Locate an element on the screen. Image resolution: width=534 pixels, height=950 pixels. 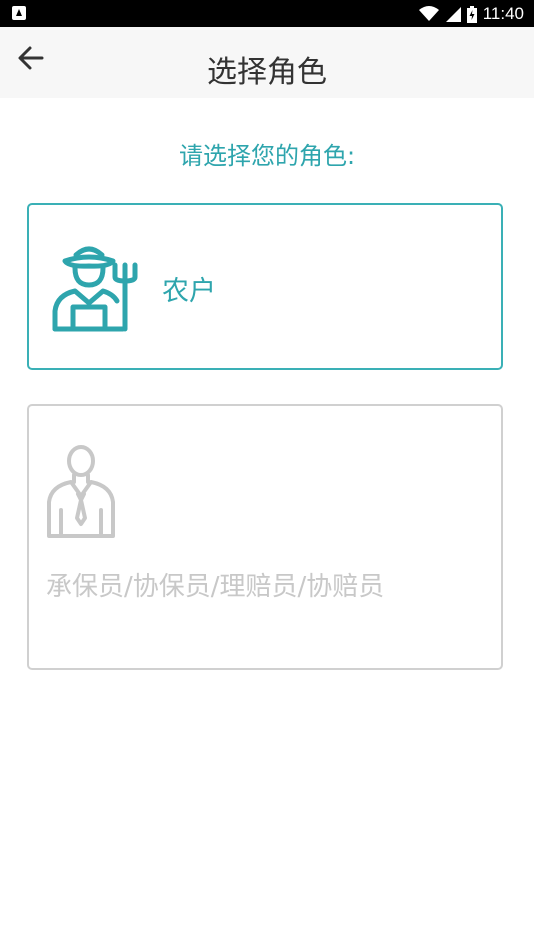
status-indicators: 11:40 is located at coordinates (471, 14).